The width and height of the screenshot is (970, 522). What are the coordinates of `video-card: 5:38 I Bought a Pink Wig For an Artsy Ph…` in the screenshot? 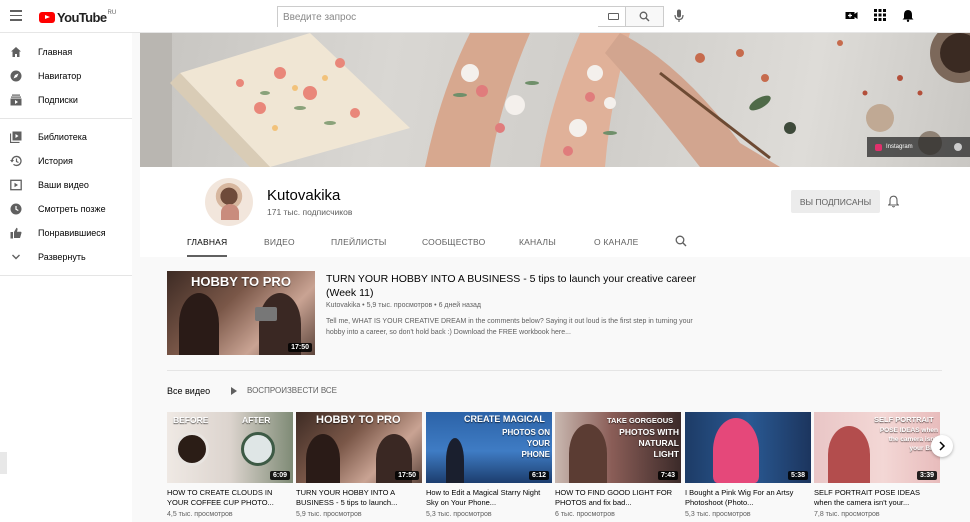 It's located at (748, 465).